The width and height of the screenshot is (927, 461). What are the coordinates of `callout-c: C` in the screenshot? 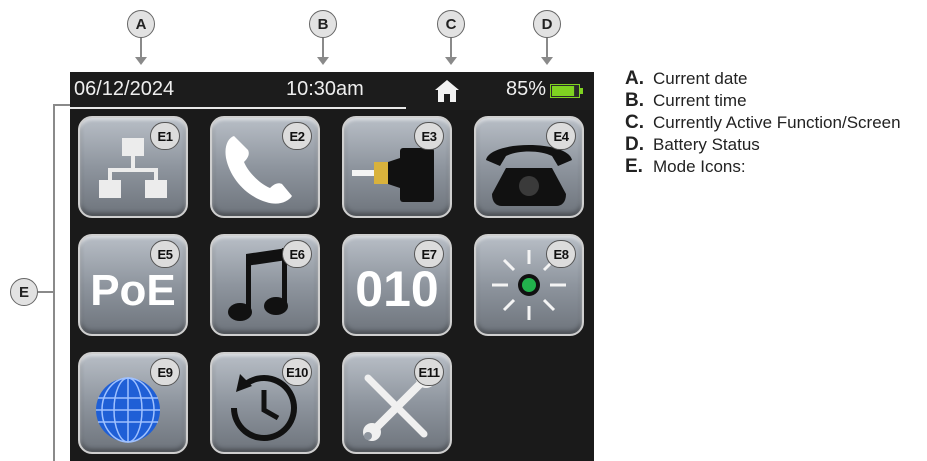 It's located at (451, 24).